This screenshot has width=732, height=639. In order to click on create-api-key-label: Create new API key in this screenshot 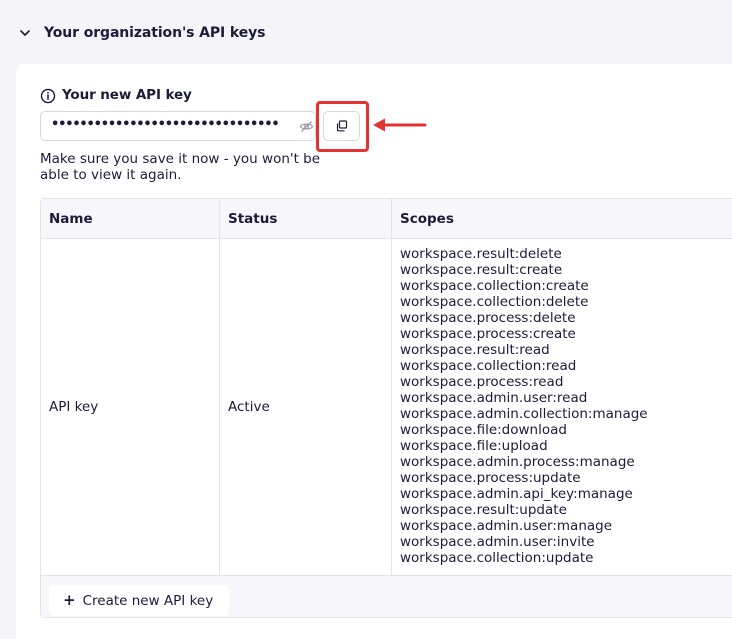, I will do `click(148, 600)`.